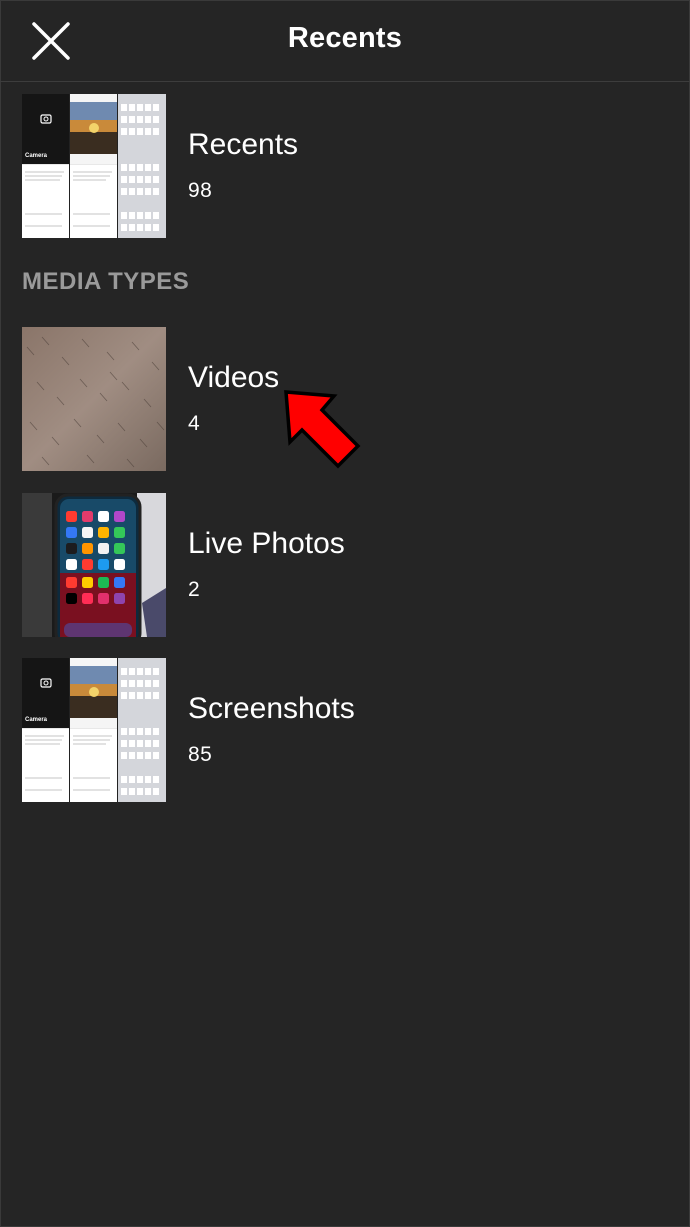 This screenshot has width=690, height=1227. I want to click on header-bar: Recents, so click(345, 41).